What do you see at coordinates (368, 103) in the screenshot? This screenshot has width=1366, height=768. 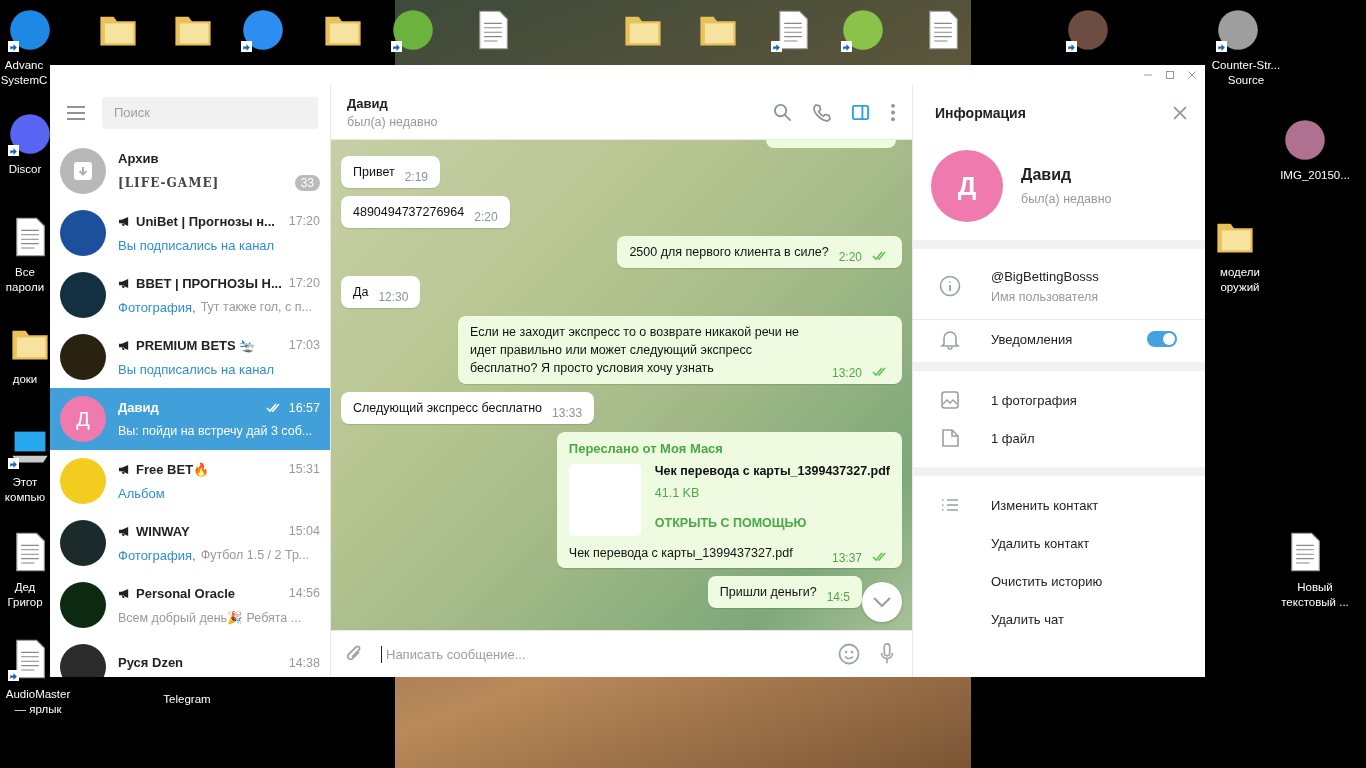 I see `chat-title: Давид` at bounding box center [368, 103].